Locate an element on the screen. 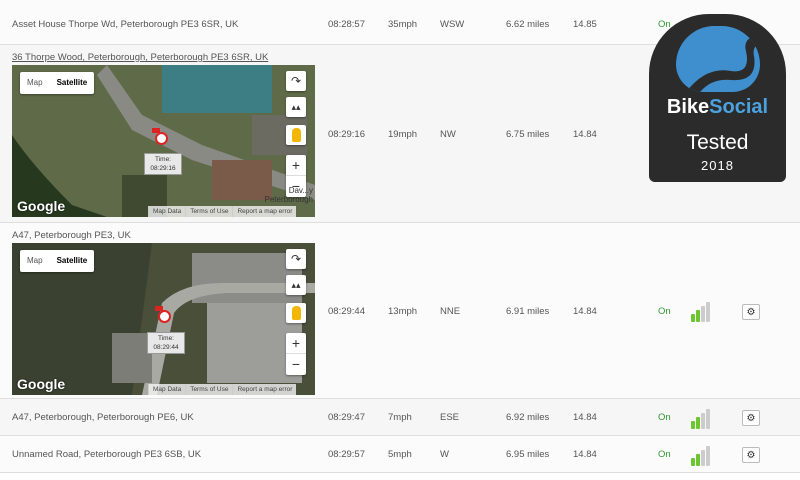  row-direction: WSW is located at coordinates (452, 24).